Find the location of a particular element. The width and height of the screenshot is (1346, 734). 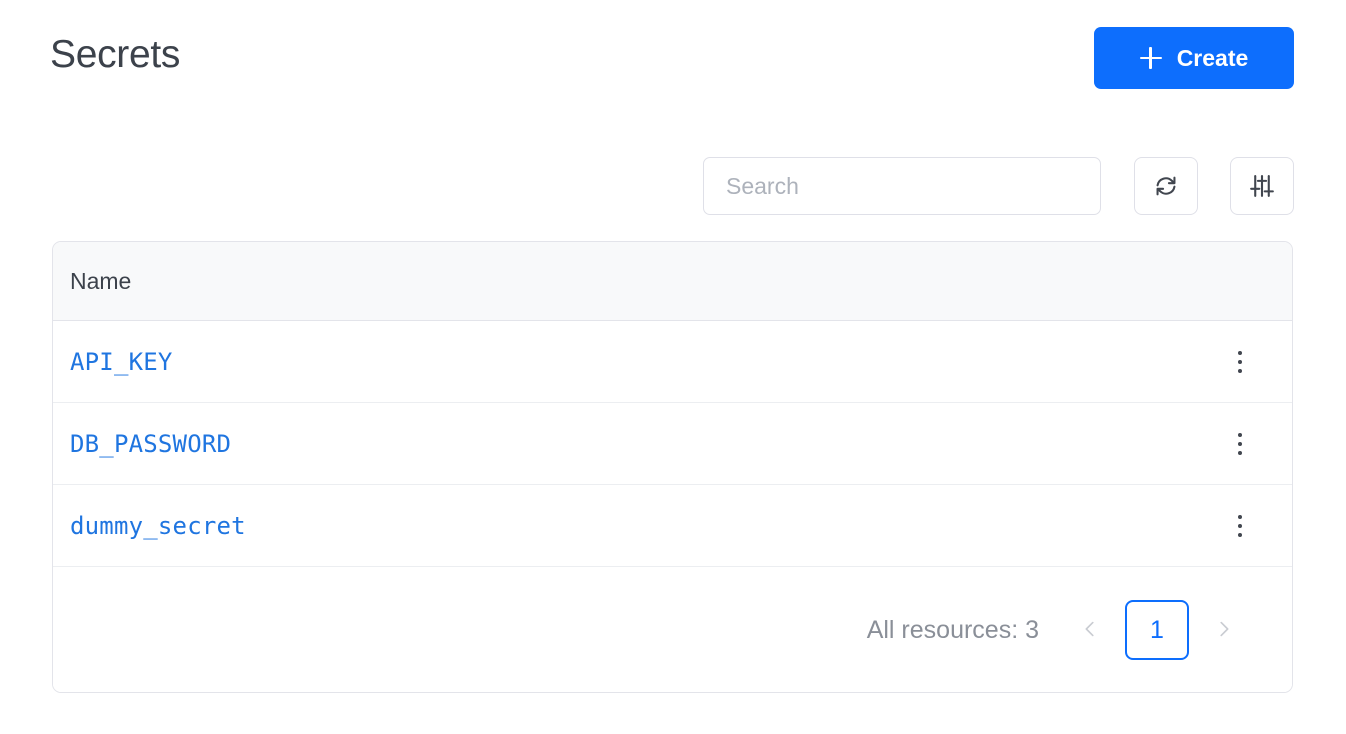

search-input is located at coordinates (902, 186).